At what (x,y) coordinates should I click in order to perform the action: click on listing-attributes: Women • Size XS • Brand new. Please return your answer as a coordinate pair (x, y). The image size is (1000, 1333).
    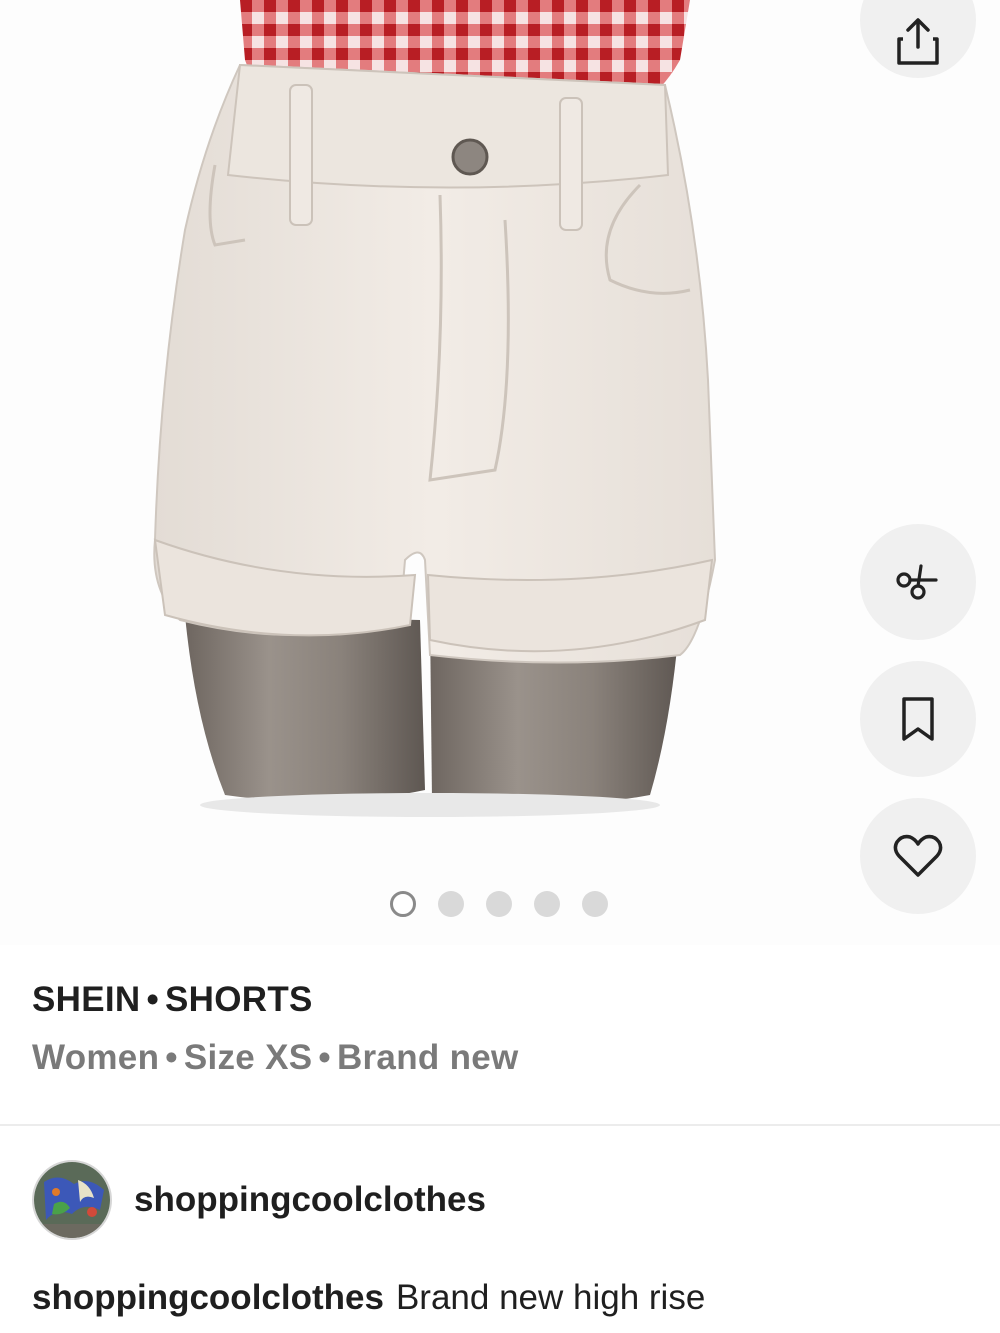
    Looking at the image, I should click on (275, 1058).